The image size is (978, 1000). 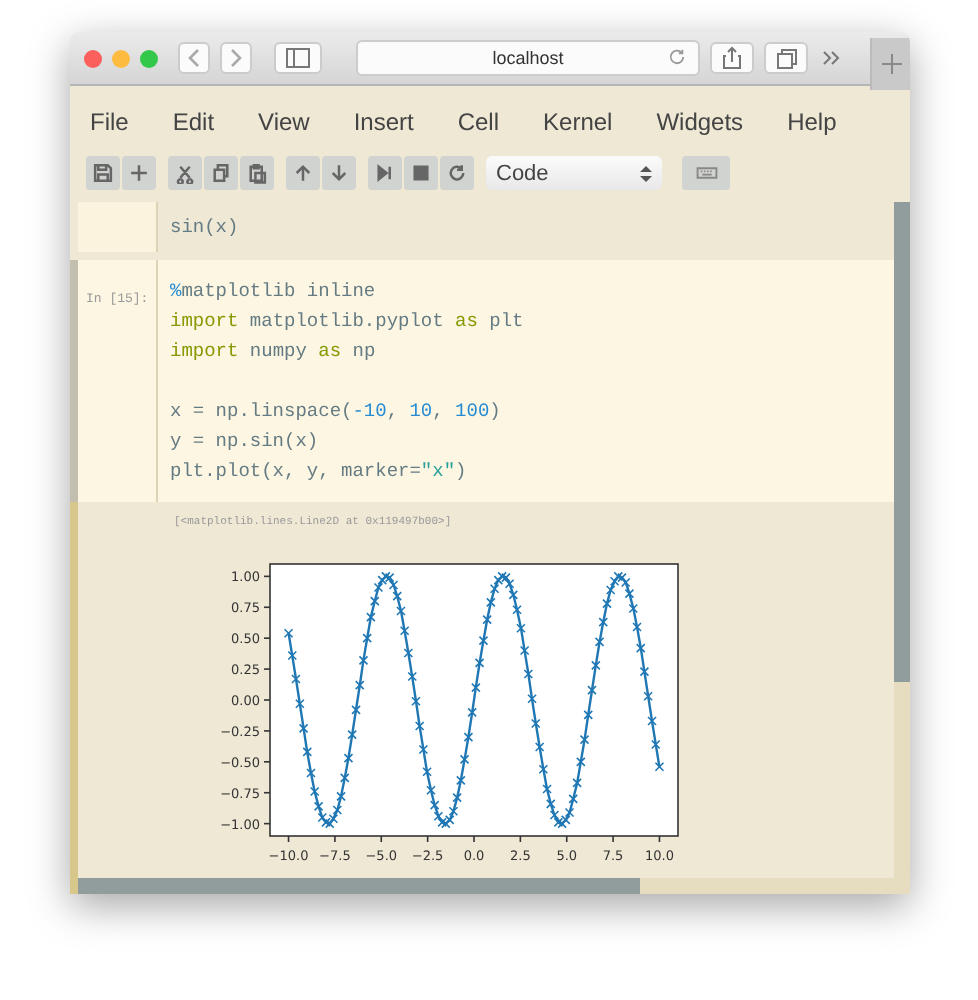 What do you see at coordinates (832, 58) in the screenshot?
I see `chevrons-icon` at bounding box center [832, 58].